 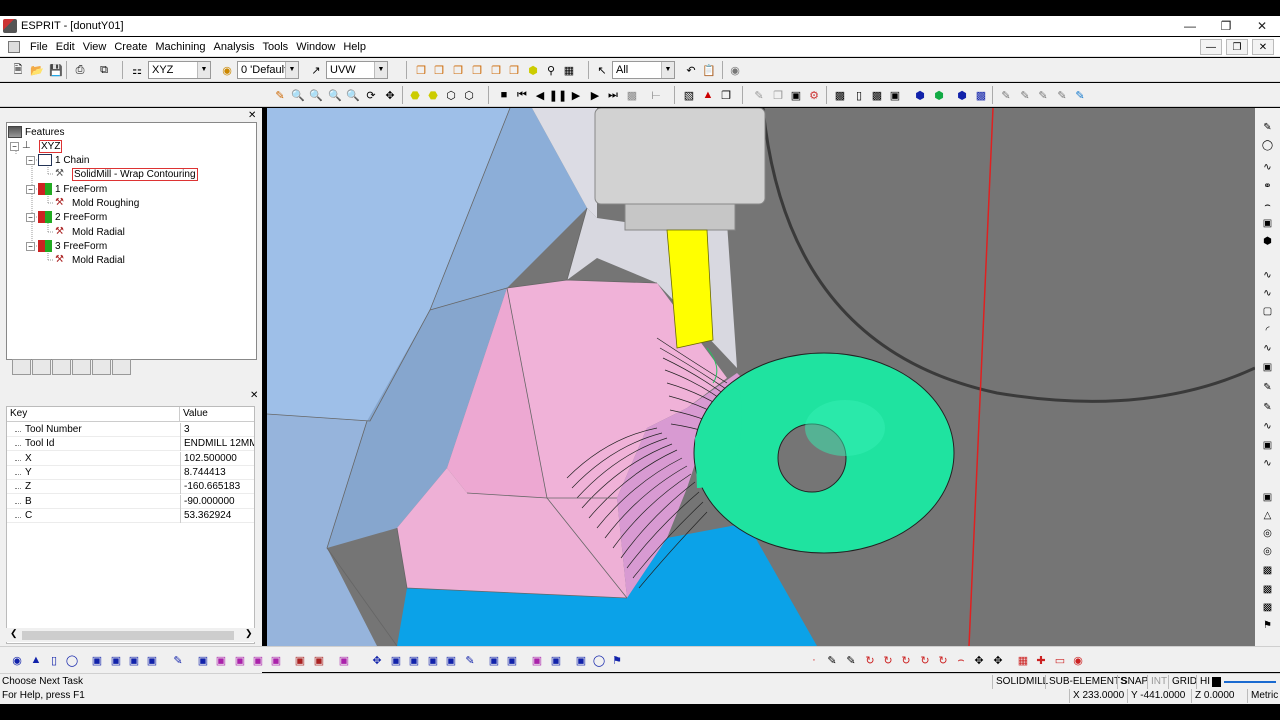 What do you see at coordinates (72, 660) in the screenshot?
I see `torus-icon: ◯` at bounding box center [72, 660].